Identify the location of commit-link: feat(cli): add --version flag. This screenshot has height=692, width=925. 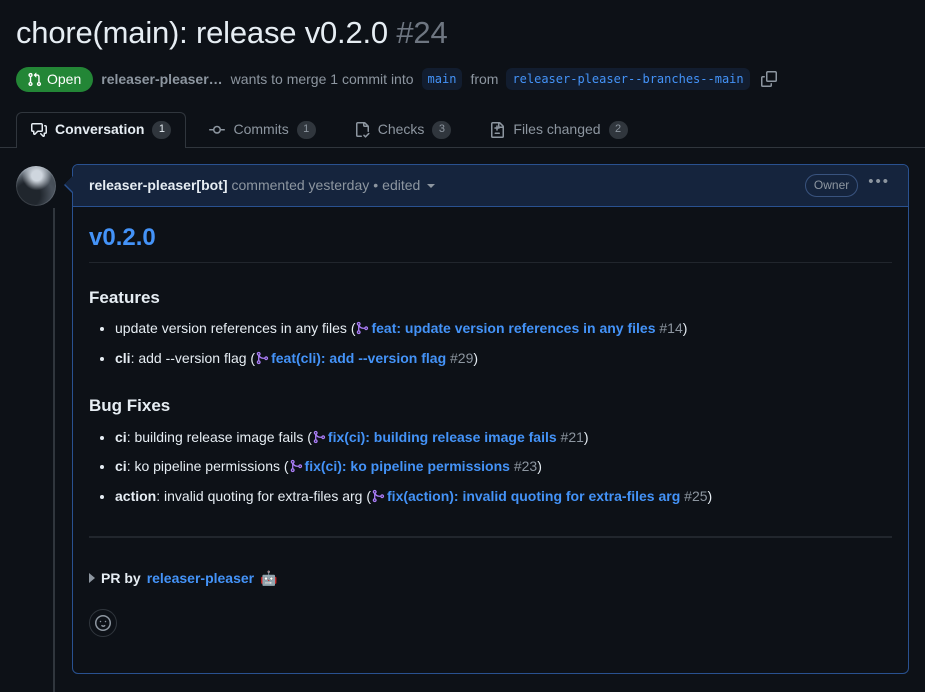
(358, 358).